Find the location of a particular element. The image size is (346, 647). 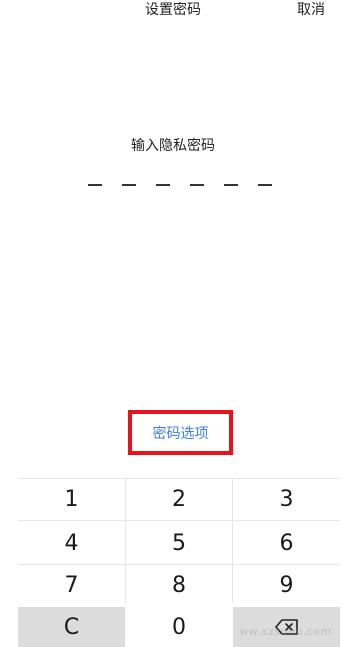

key-clear: C is located at coordinates (71, 627).